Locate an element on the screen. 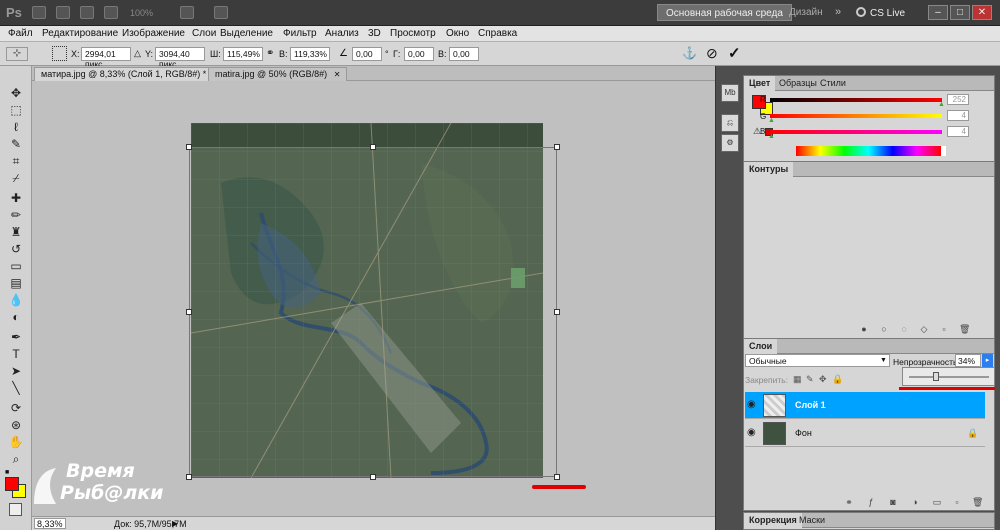 The height and width of the screenshot is (530, 1000). load-selection-icon: ◌ is located at coordinates (904, 329).